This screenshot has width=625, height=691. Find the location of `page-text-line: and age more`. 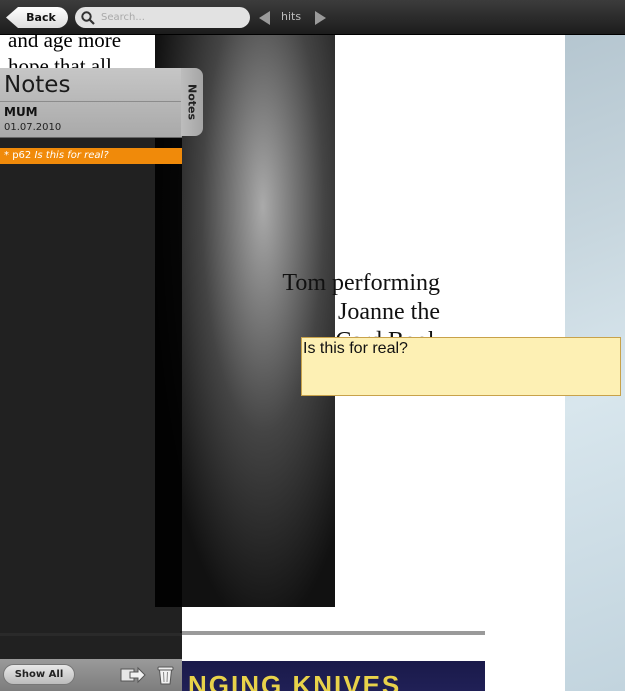

page-text-line: and age more is located at coordinates (65, 43).